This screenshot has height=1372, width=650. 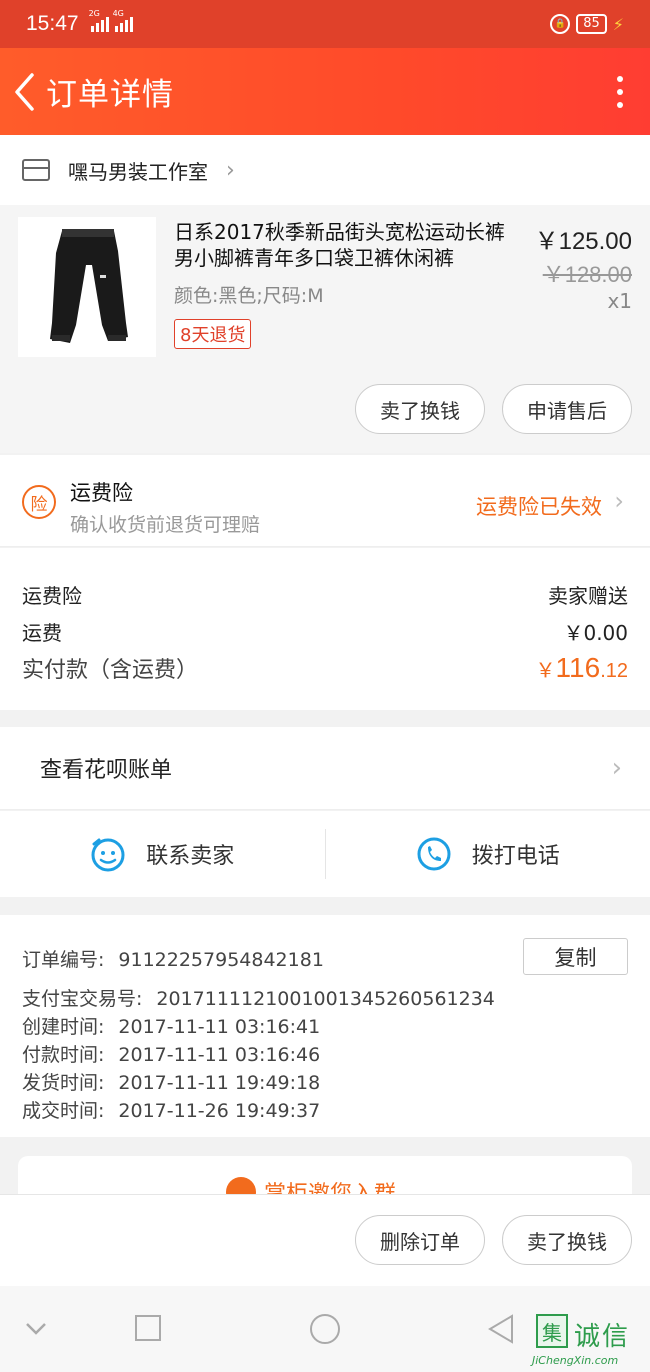 I want to click on rotation-lock-icon: 🔒, so click(x=560, y=24).